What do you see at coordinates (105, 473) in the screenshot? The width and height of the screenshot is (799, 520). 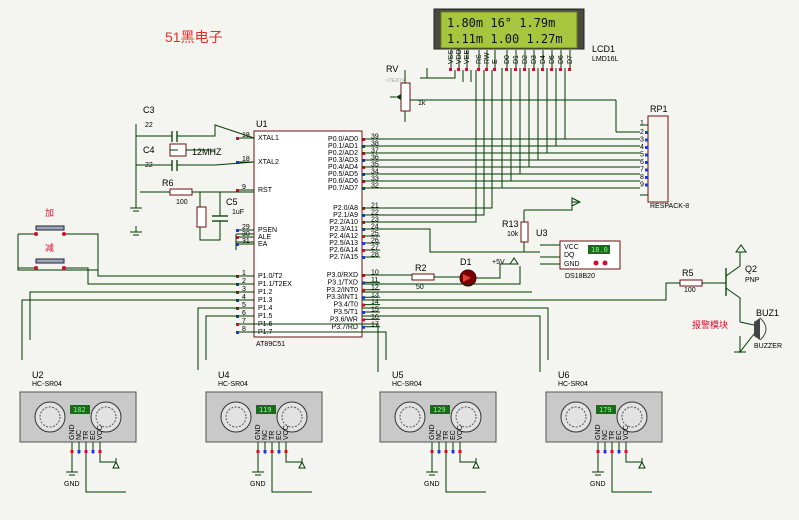 I see `tr-wire` at bounding box center [105, 473].